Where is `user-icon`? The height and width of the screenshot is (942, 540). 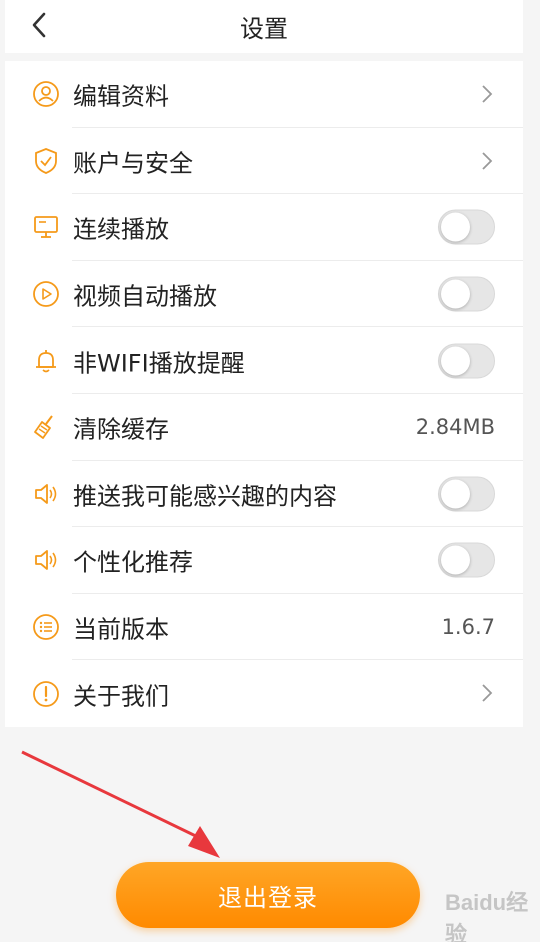
user-icon is located at coordinates (46, 94).